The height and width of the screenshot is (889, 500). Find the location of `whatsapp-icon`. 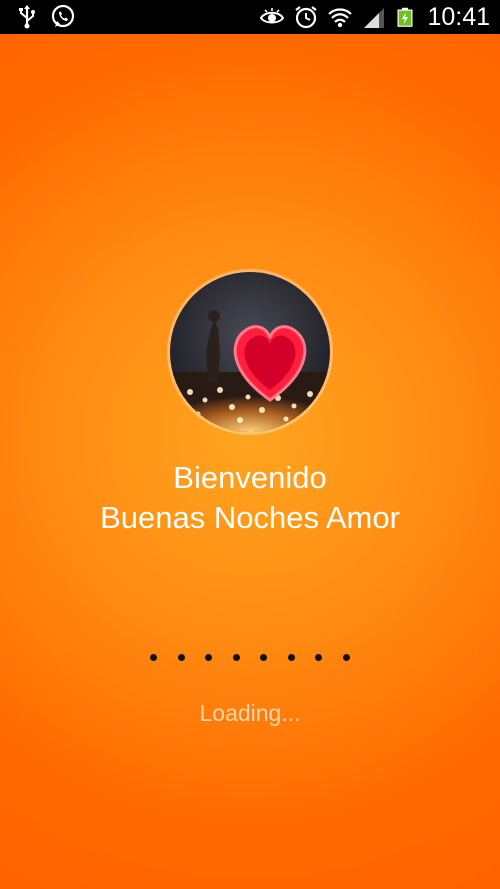

whatsapp-icon is located at coordinates (63, 16).